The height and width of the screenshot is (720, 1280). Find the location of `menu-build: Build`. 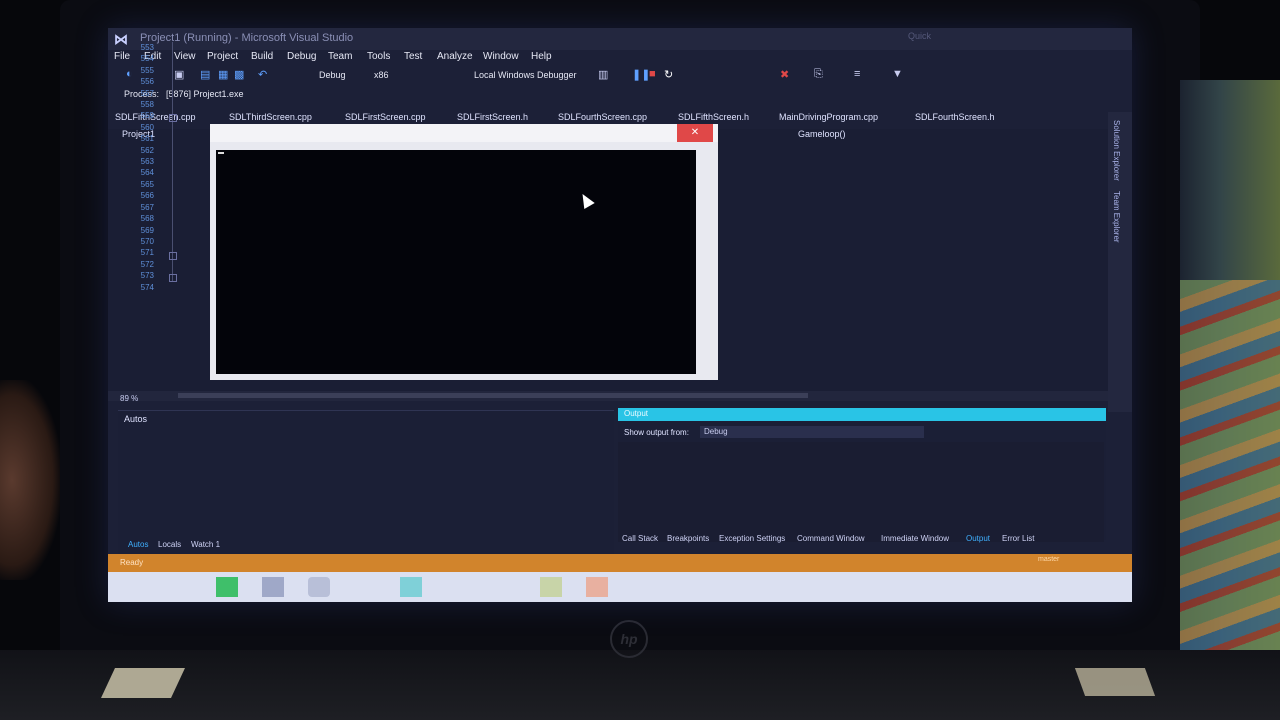

menu-build: Build is located at coordinates (262, 56).